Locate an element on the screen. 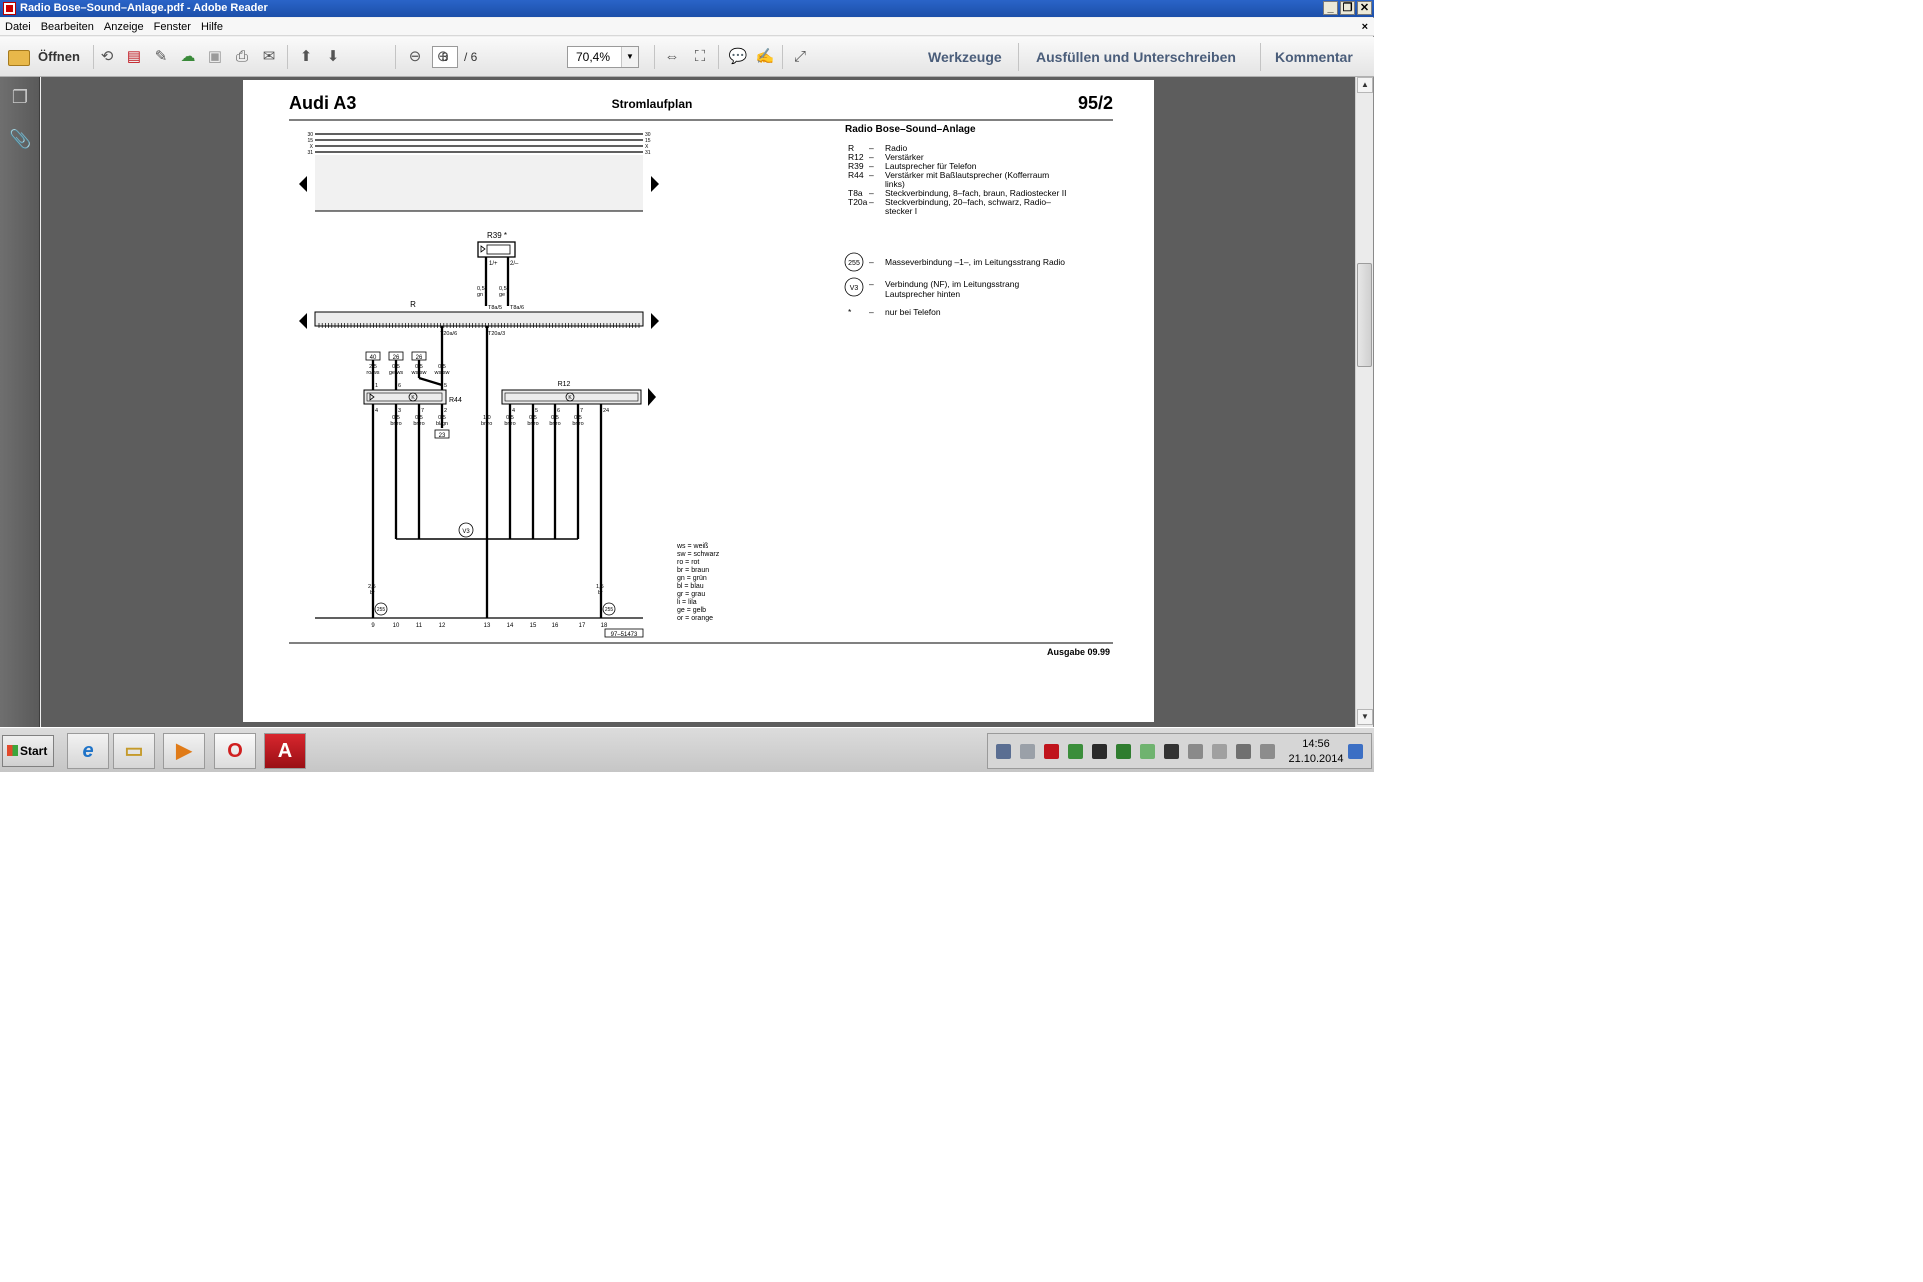 This screenshot has width=1923, height=1282. scroll-thumb is located at coordinates (1364, 315).